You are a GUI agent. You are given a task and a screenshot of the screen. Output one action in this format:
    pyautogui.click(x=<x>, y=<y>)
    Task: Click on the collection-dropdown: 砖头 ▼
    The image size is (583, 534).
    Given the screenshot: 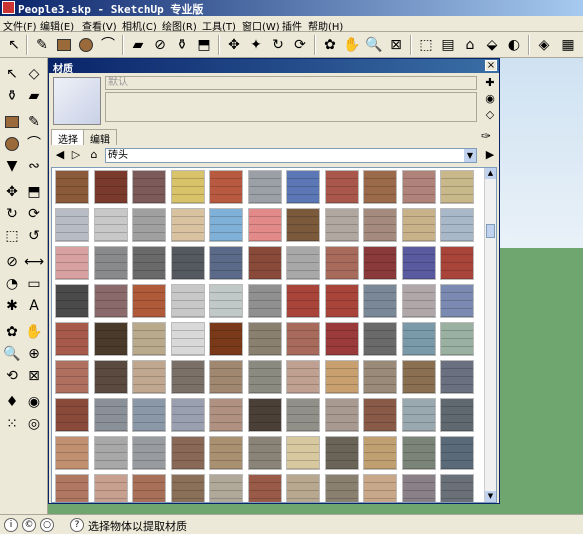 What is the action you would take?
    pyautogui.click(x=291, y=155)
    